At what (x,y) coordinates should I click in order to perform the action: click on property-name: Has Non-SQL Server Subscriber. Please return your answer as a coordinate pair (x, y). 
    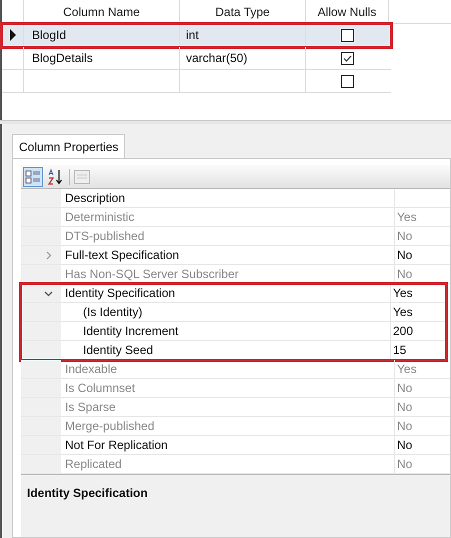
    Looking at the image, I should click on (152, 274).